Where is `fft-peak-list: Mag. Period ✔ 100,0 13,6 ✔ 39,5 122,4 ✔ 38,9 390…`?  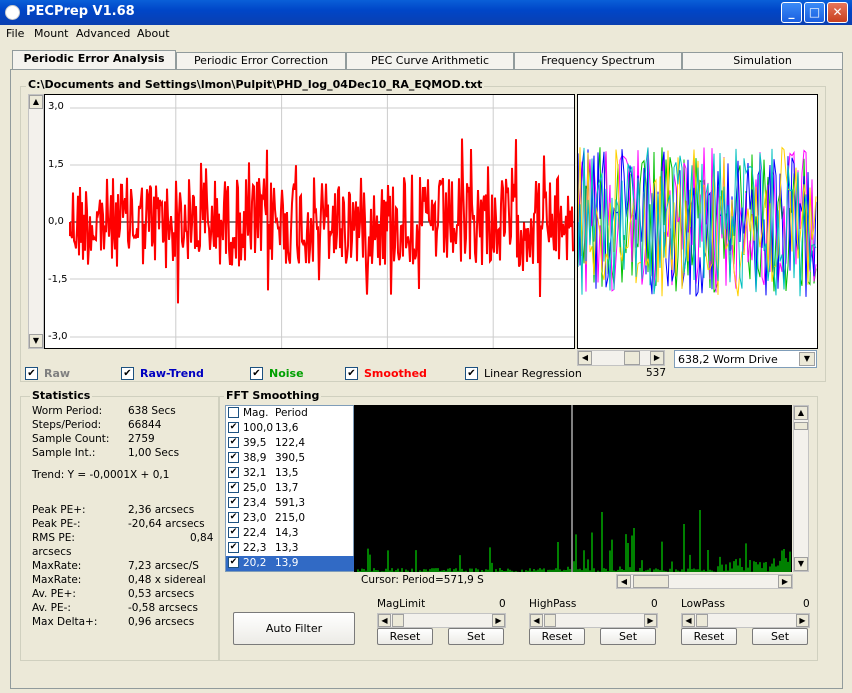 fft-peak-list: Mag. Period ✔ 100,0 13,6 ✔ 39,5 122,4 ✔ 38,9 390… is located at coordinates (289, 488).